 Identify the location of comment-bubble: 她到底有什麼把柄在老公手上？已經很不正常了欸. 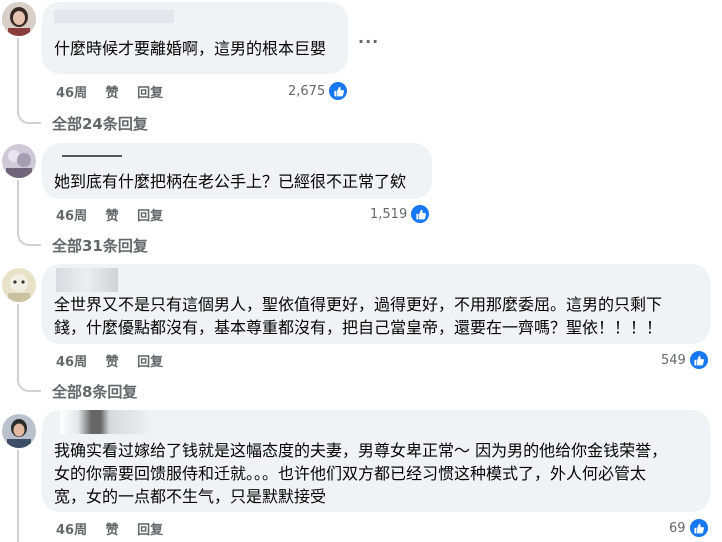
(237, 171).